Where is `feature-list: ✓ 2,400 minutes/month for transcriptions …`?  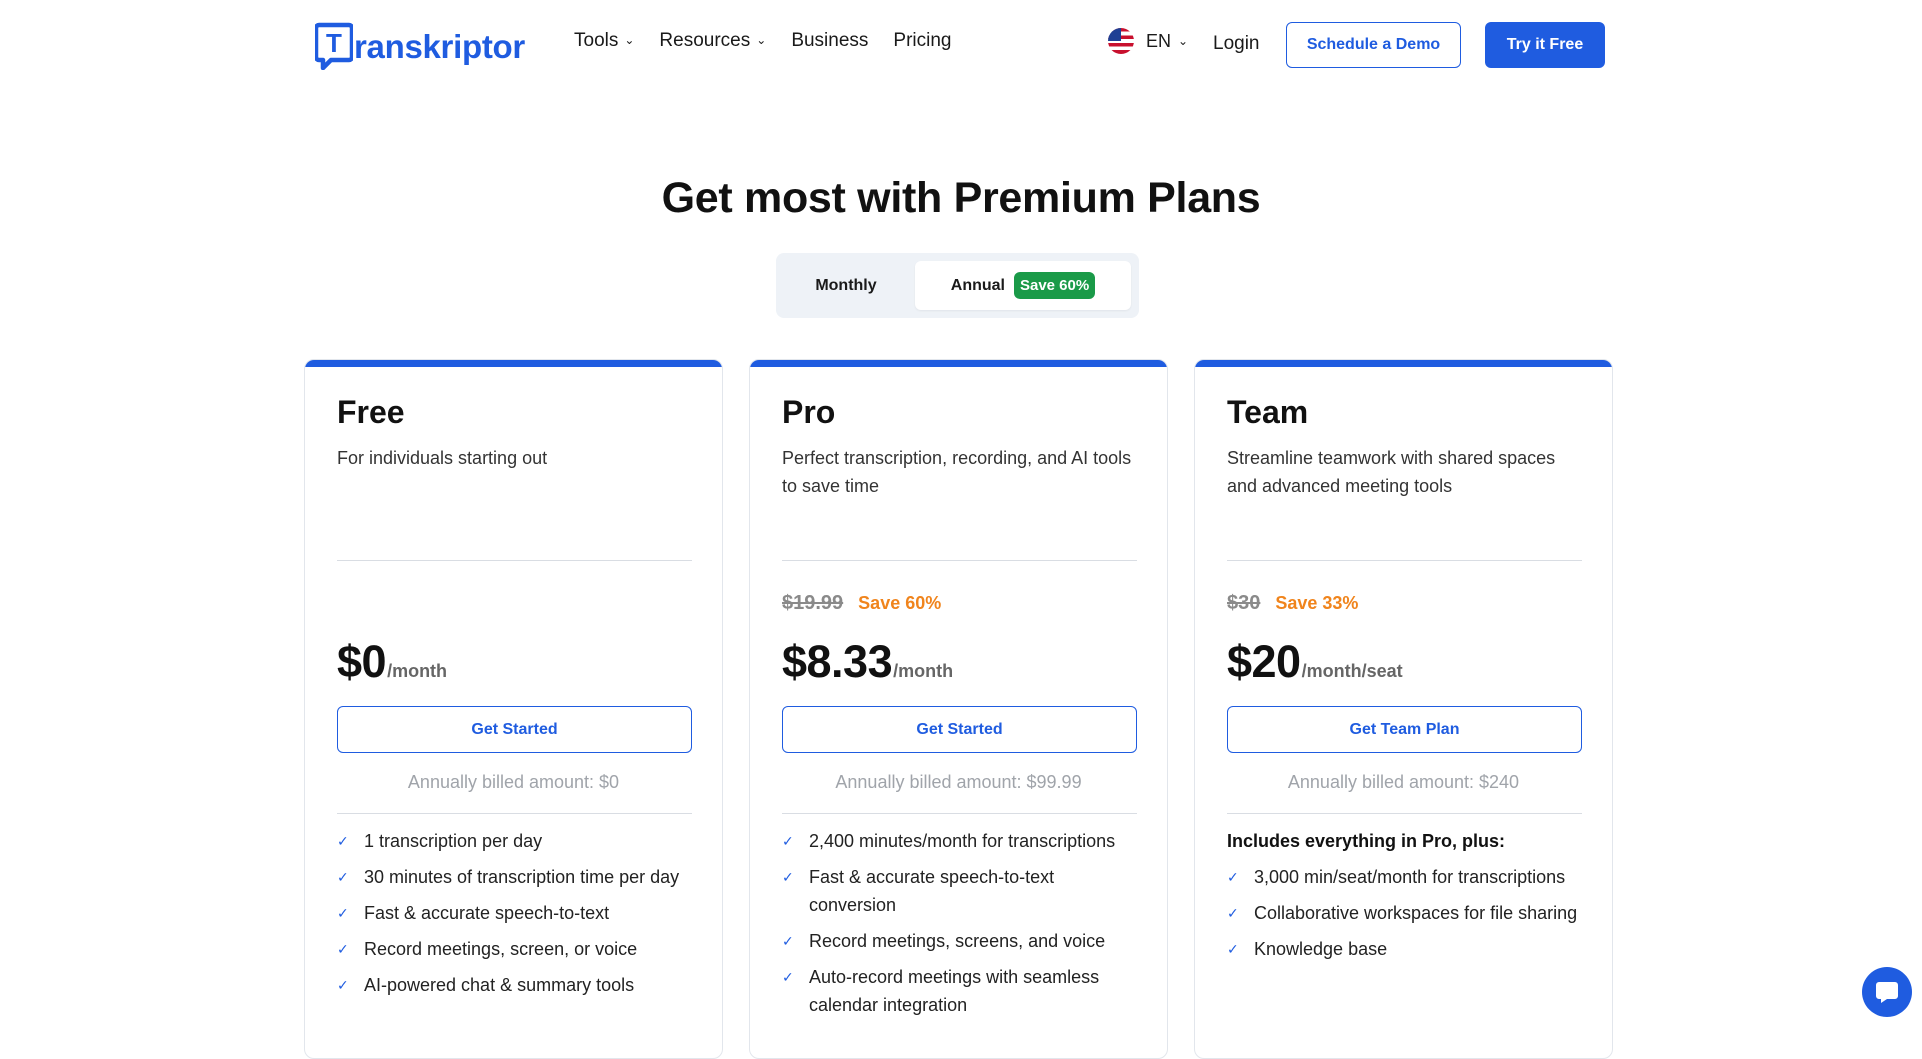 feature-list: ✓ 2,400 minutes/month for transcriptions … is located at coordinates (962, 927).